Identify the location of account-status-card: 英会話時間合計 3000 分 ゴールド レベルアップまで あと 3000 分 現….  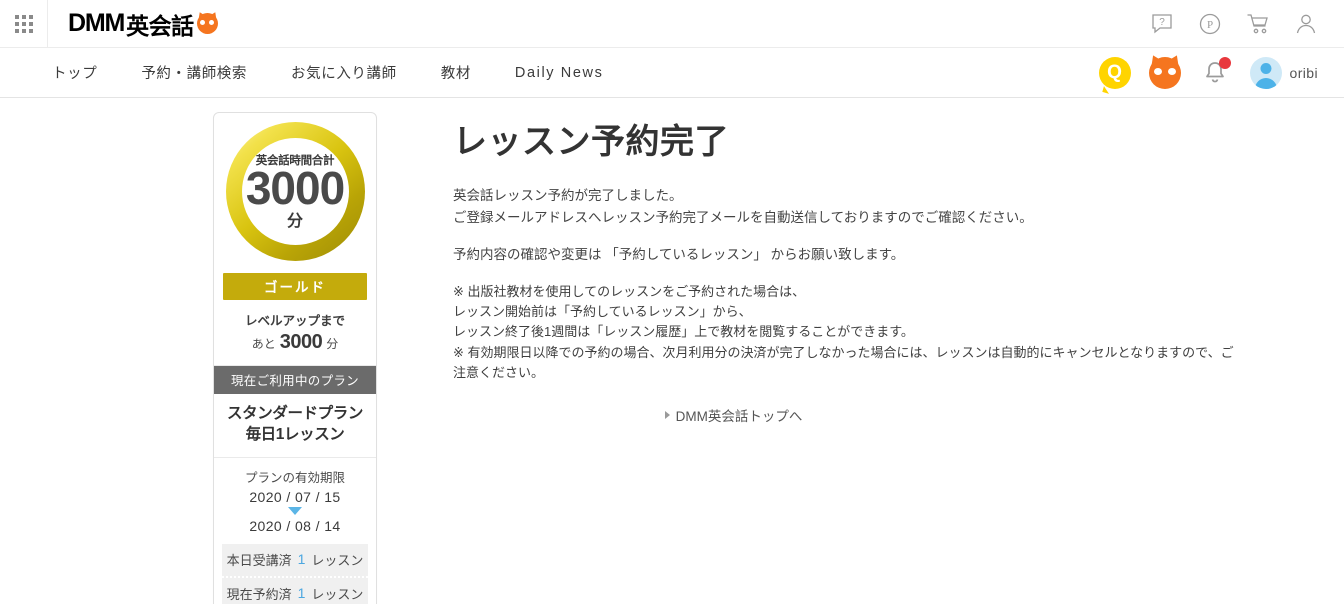
(295, 358).